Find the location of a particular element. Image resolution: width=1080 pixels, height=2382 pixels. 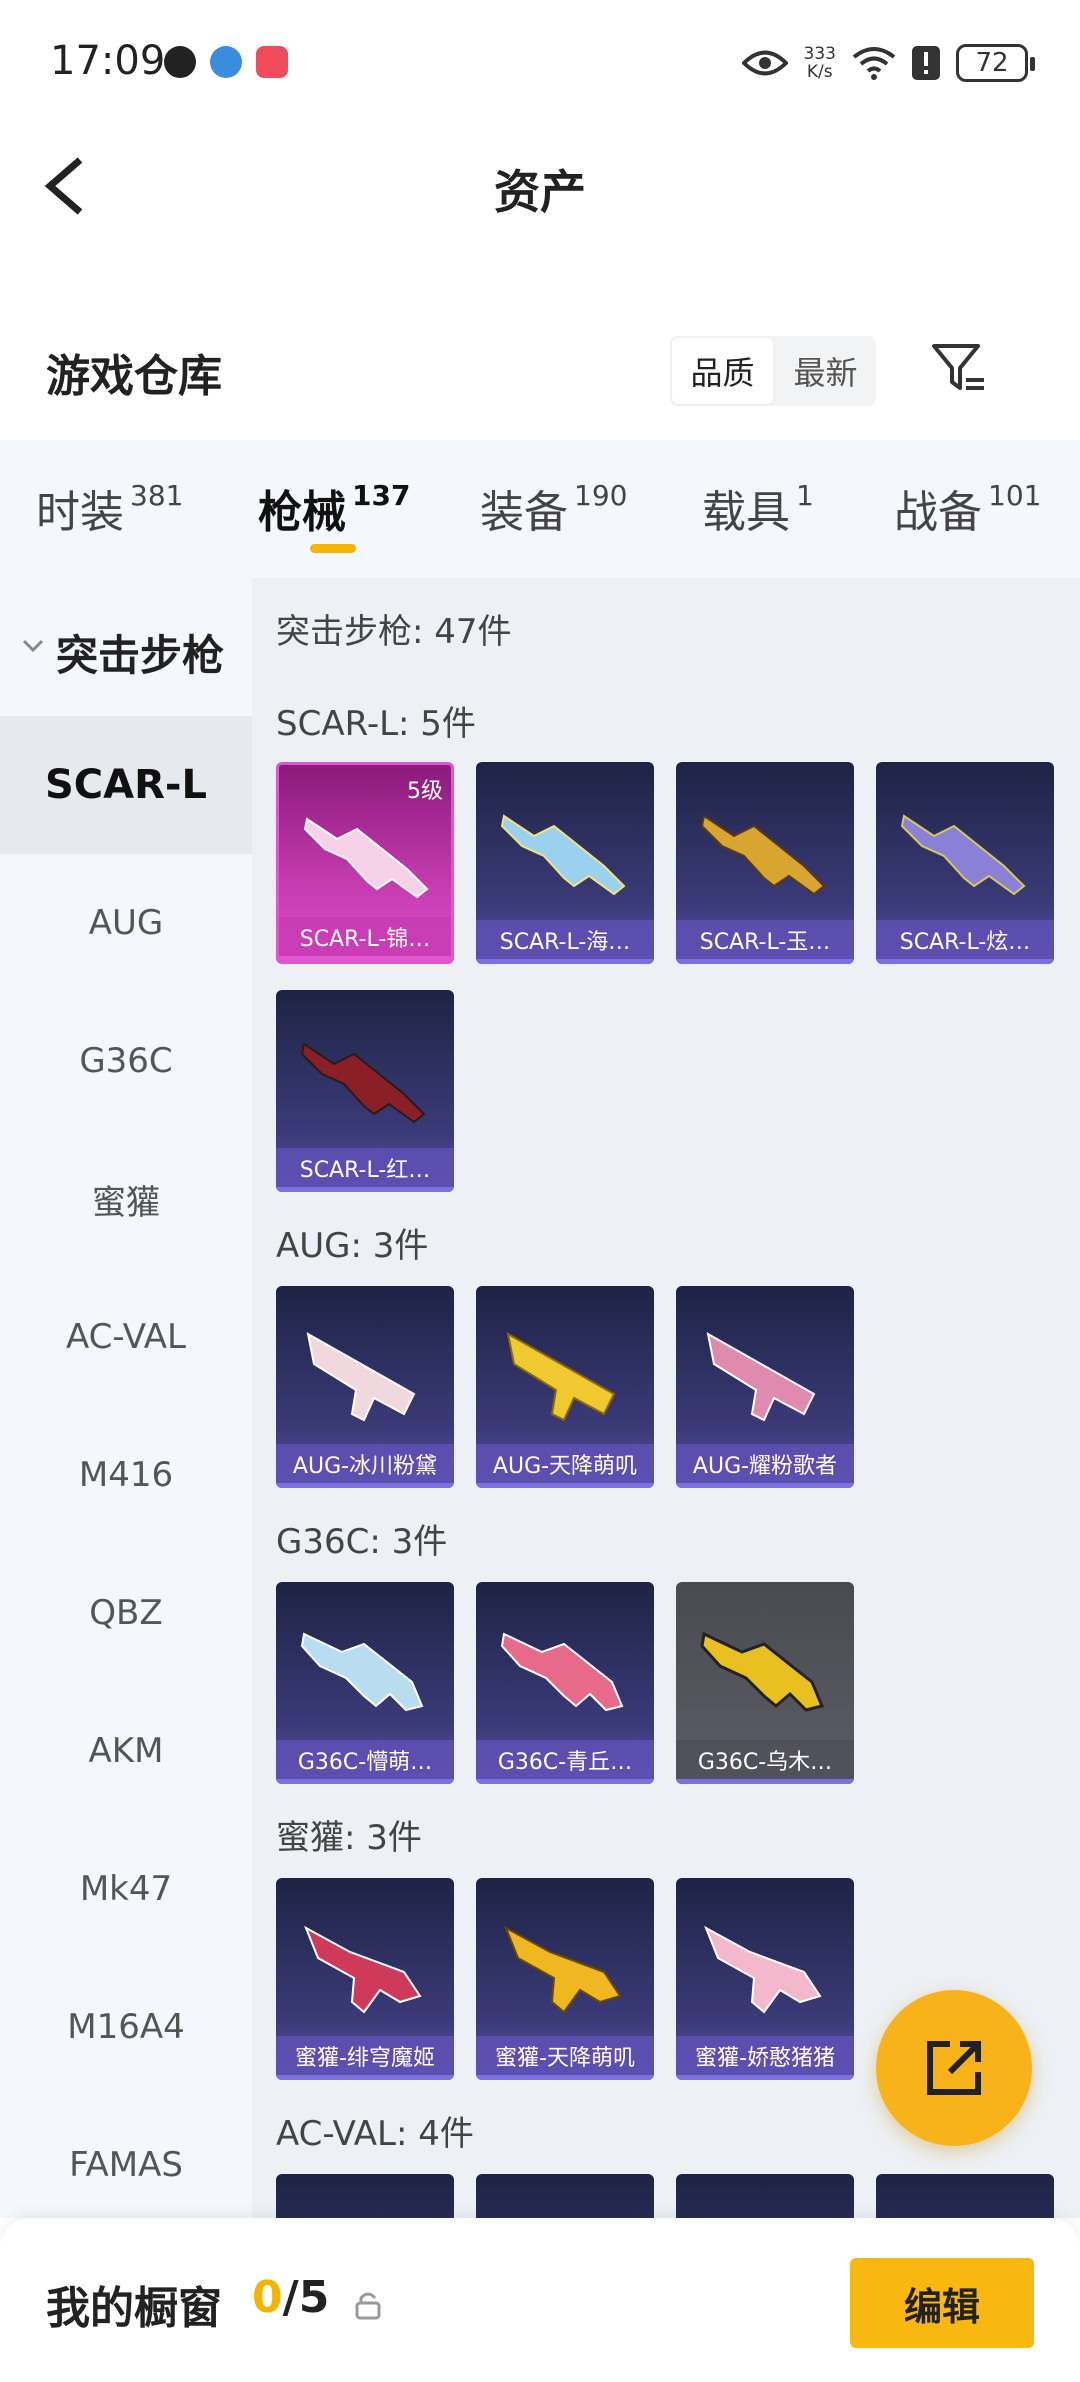

sidebar-item-honey-badger: 蜜獾 is located at coordinates (126, 1199).